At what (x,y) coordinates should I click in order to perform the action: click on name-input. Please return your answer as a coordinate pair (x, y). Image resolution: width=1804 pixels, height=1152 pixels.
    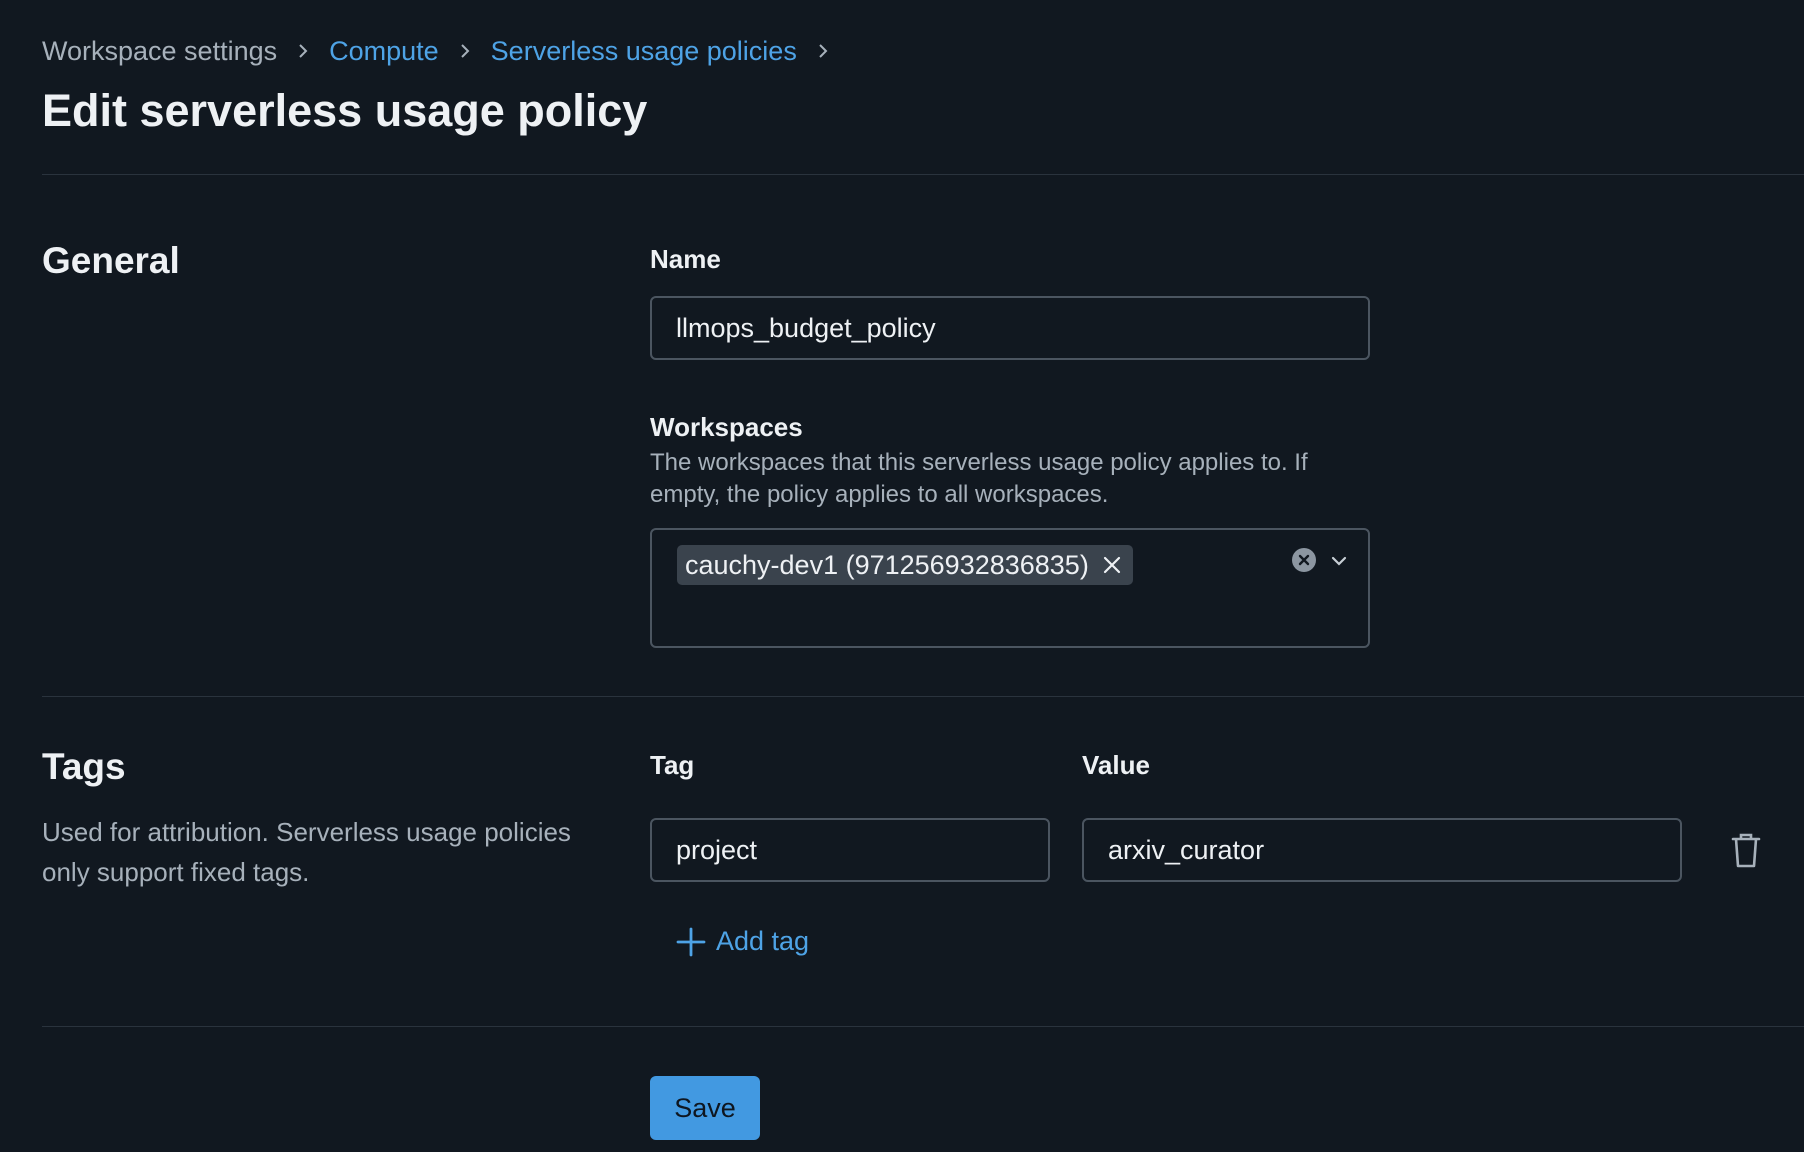
    Looking at the image, I should click on (1010, 328).